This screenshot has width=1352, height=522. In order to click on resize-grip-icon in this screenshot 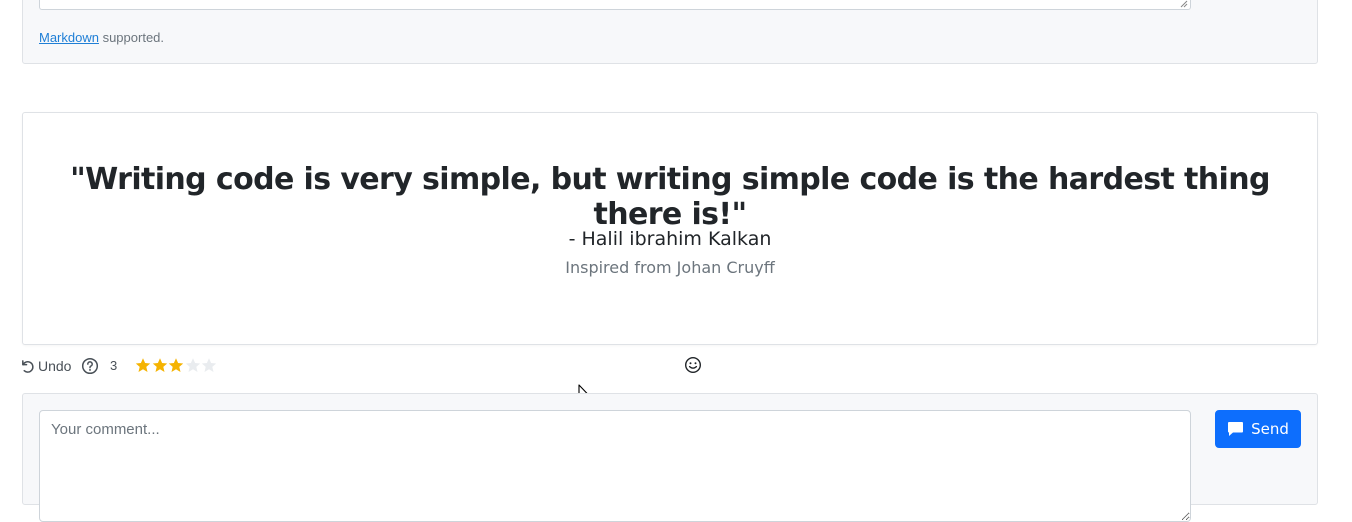, I will do `click(1184, 4)`.